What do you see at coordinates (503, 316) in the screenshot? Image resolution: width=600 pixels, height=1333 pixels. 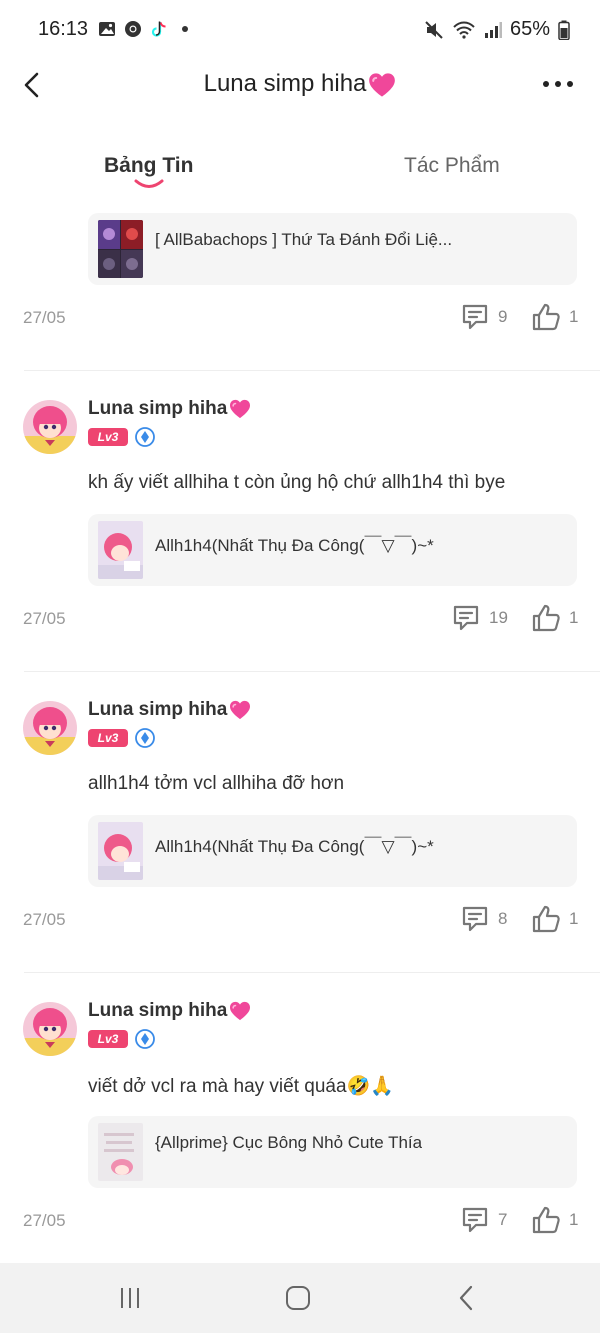 I see `comment-count: 9` at bounding box center [503, 316].